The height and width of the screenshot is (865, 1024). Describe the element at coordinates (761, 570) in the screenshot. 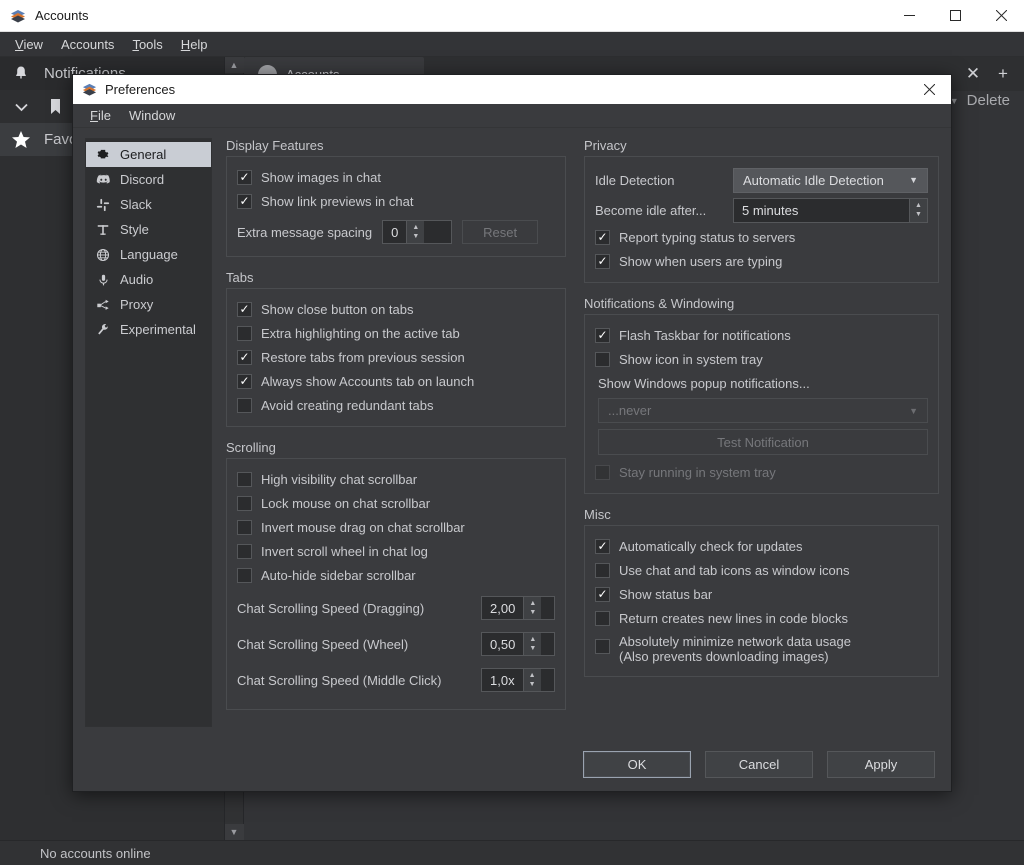

I see `checkbox-row-use-chat-tab-icons: Use chat and tab icons as window icons` at that location.